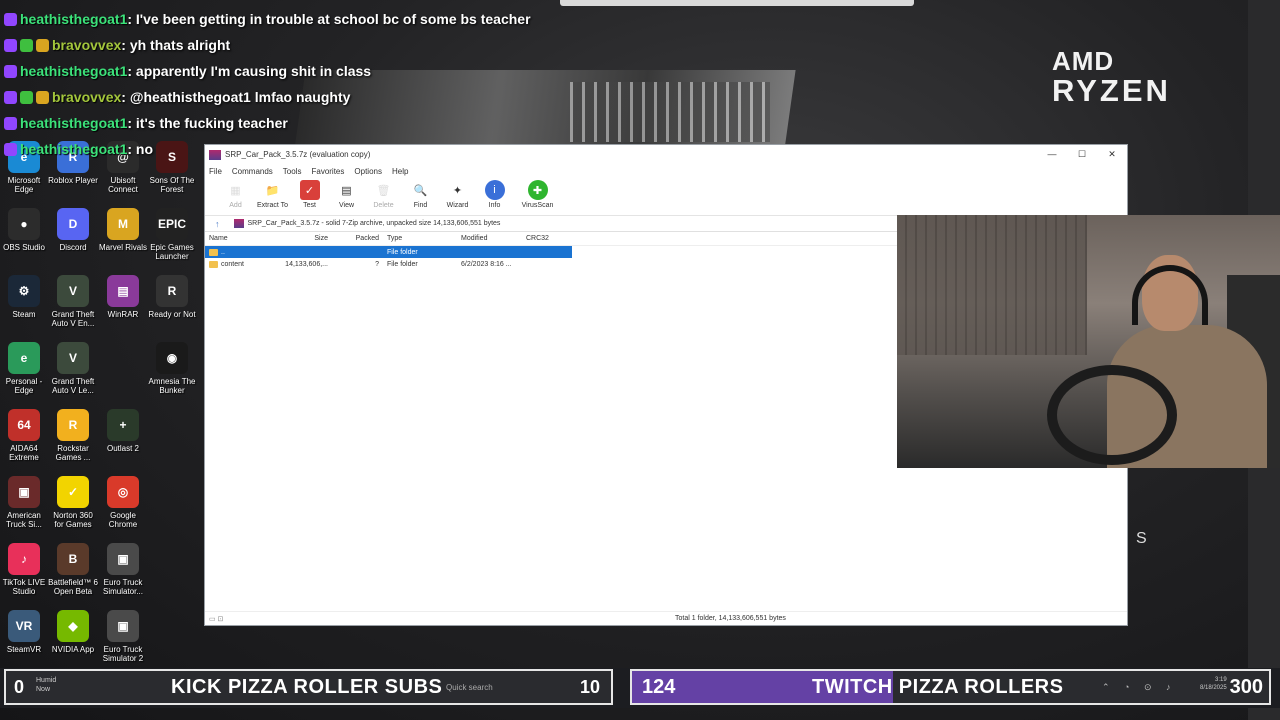  I want to click on test-button: ✓ Test, so click(309, 193).